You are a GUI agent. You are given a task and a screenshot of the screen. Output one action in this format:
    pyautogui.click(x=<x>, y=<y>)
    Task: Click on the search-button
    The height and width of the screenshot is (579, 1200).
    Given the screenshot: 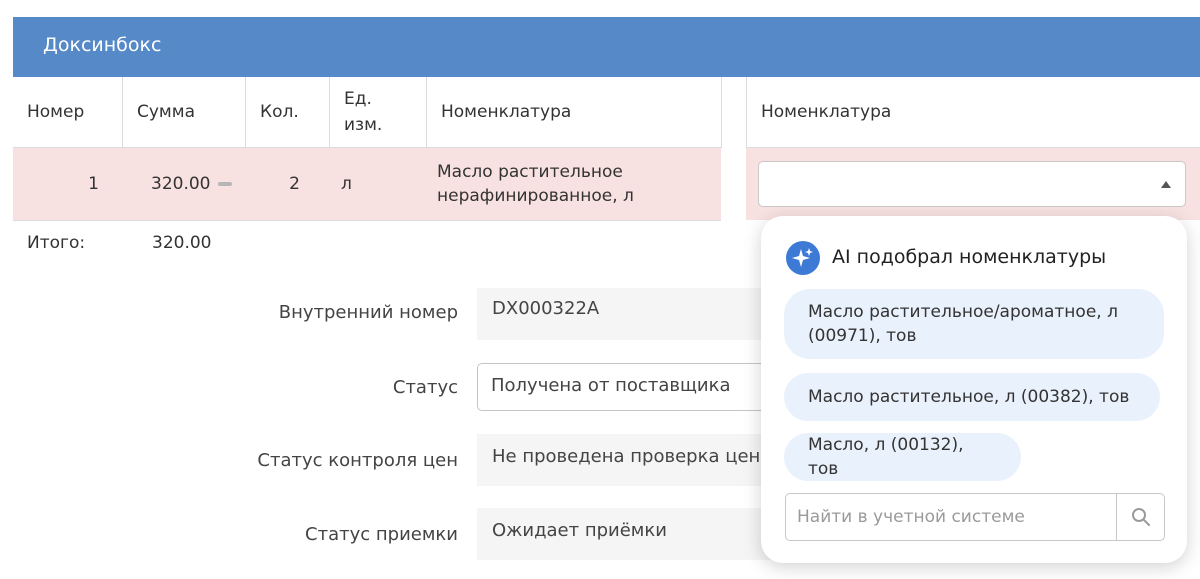 What is the action you would take?
    pyautogui.click(x=1140, y=517)
    